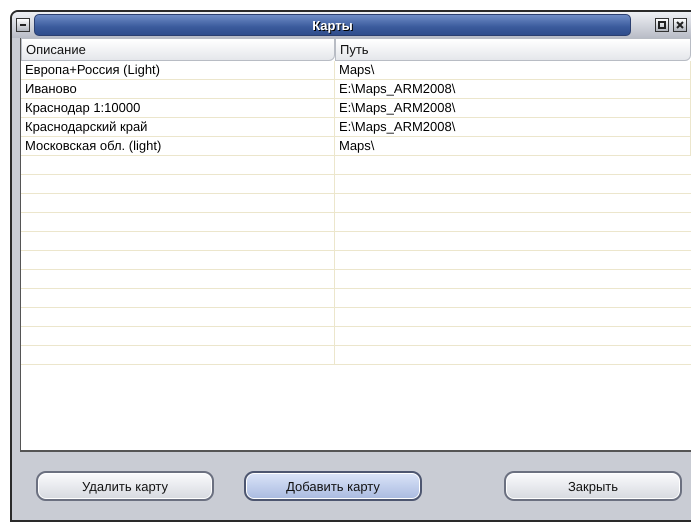 Image resolution: width=691 pixels, height=525 pixels. I want to click on table-cell: Краснодарский край, so click(178, 127).